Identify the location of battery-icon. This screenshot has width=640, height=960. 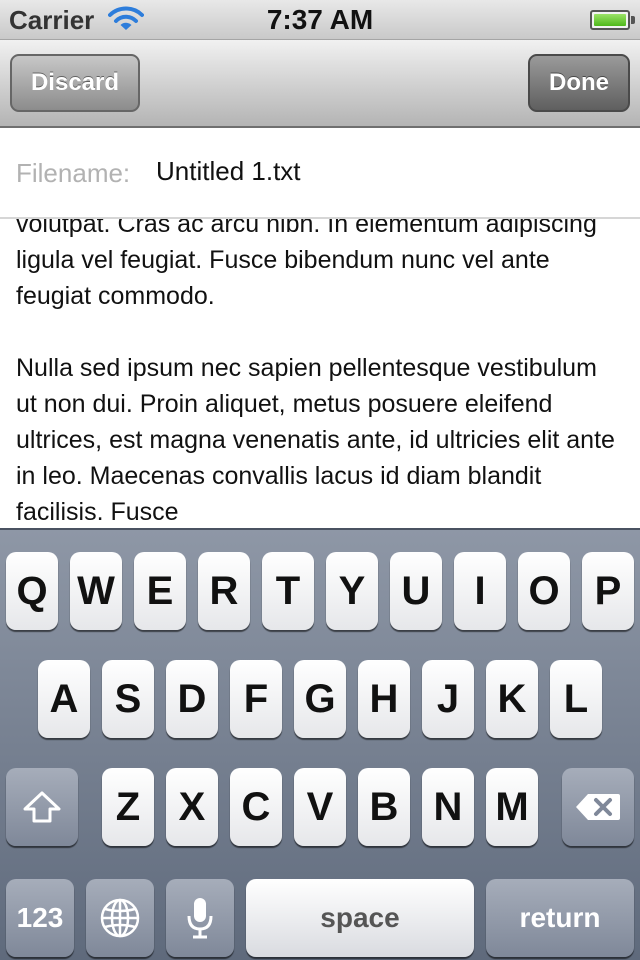
(612, 20).